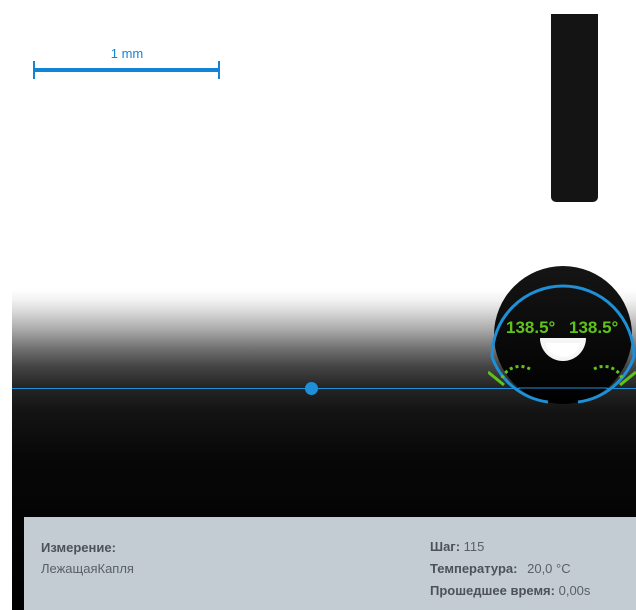  Describe the element at coordinates (87, 568) in the screenshot. I see `measurement-value: ЛежащаяКапля` at that location.